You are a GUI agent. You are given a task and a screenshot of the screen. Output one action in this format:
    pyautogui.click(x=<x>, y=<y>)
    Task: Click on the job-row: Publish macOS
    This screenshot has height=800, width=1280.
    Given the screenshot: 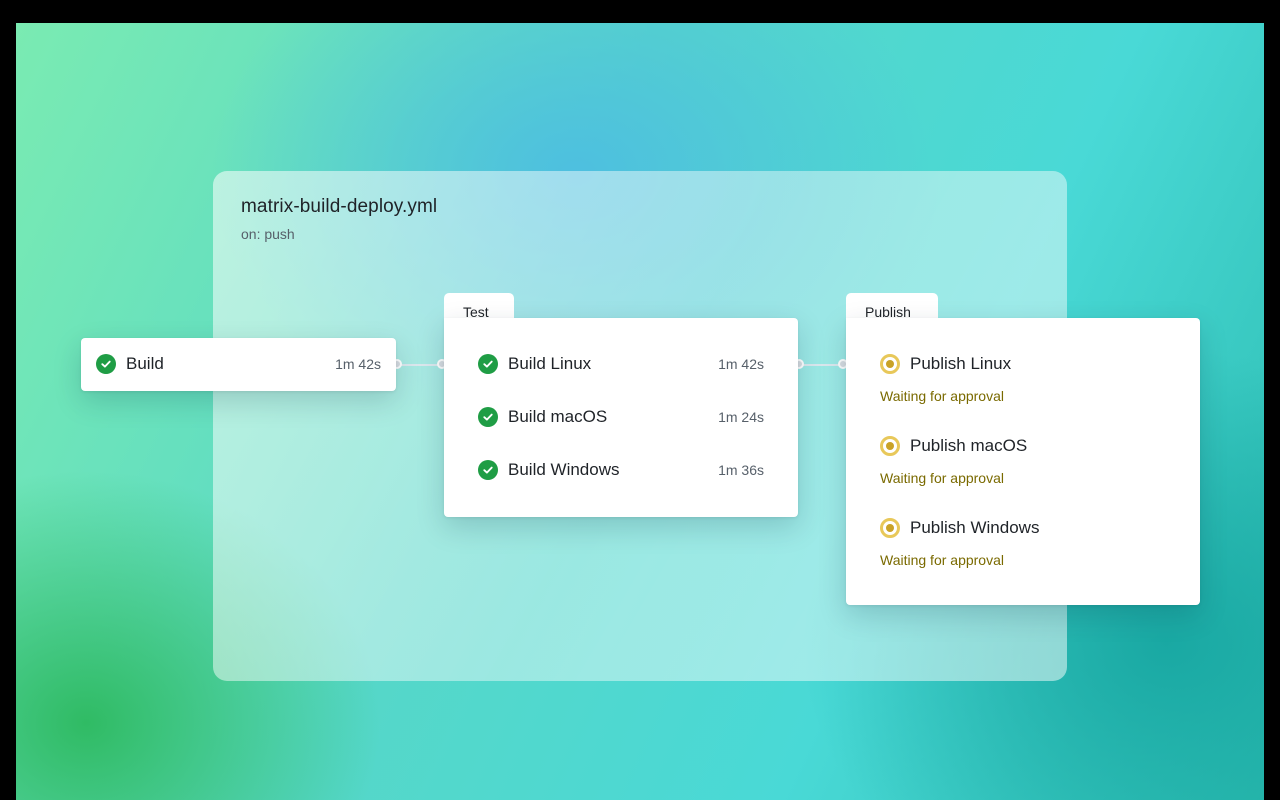 What is the action you would take?
    pyautogui.click(x=1023, y=446)
    